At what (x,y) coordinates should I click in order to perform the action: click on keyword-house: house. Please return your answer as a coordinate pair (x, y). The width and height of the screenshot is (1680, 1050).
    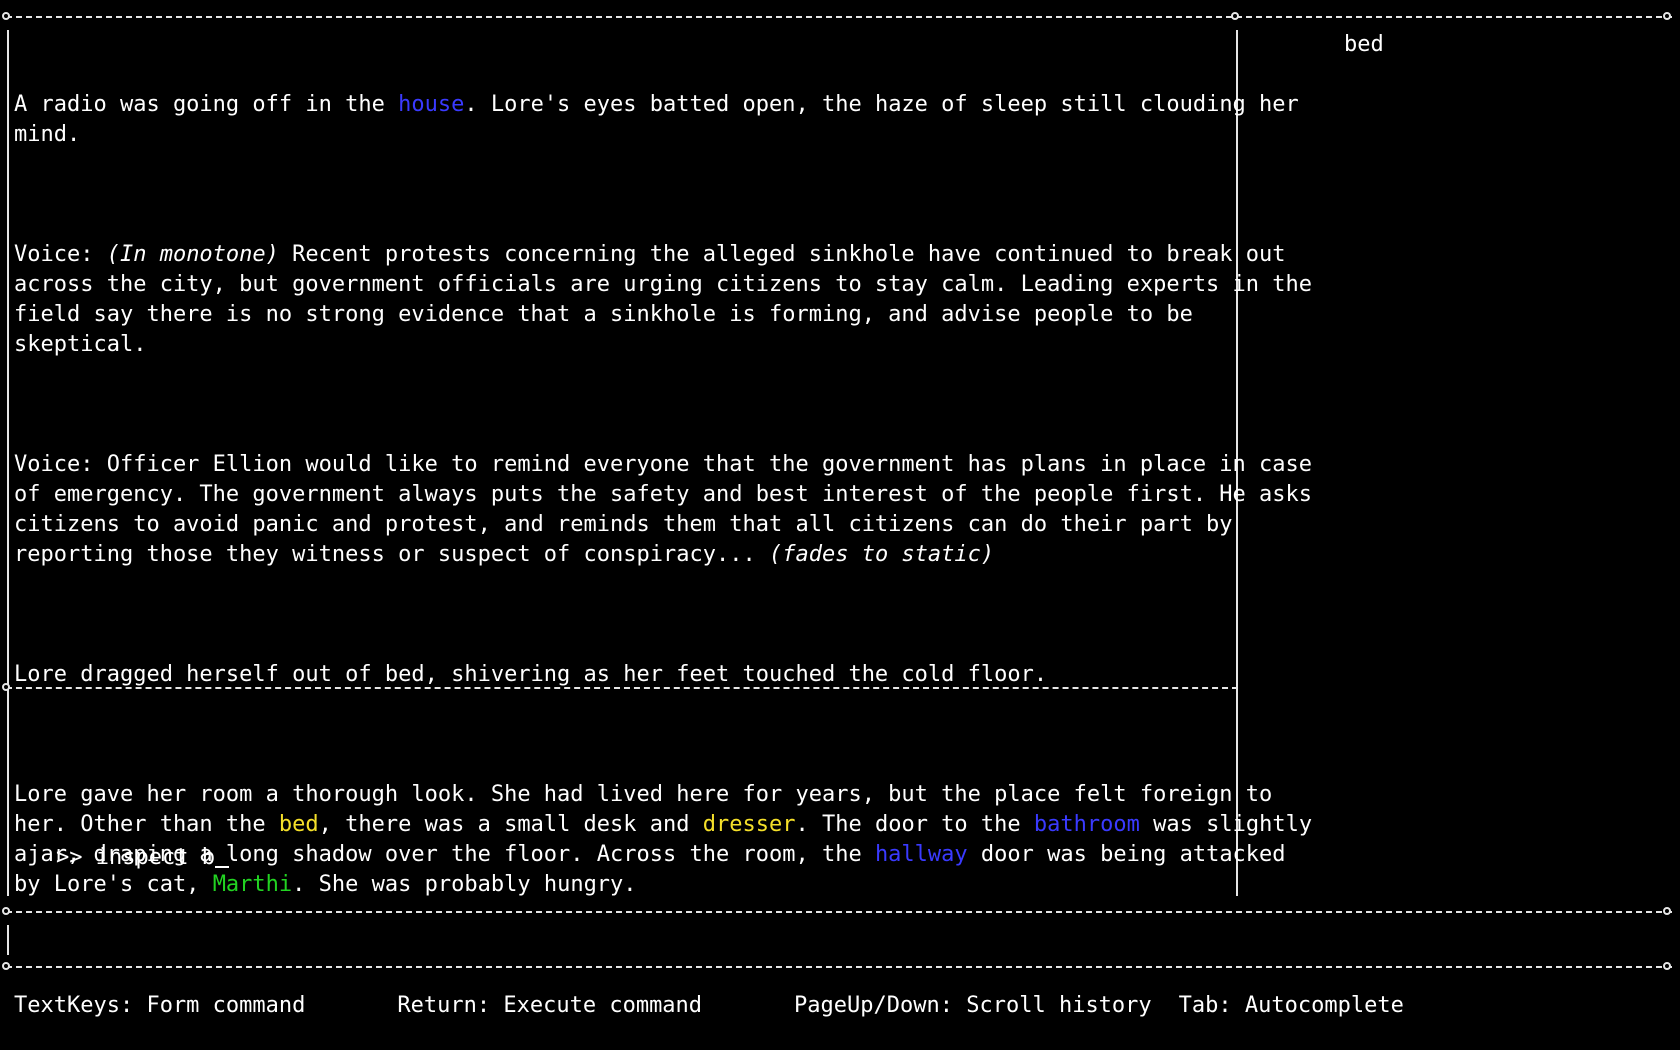
    Looking at the image, I should click on (431, 104).